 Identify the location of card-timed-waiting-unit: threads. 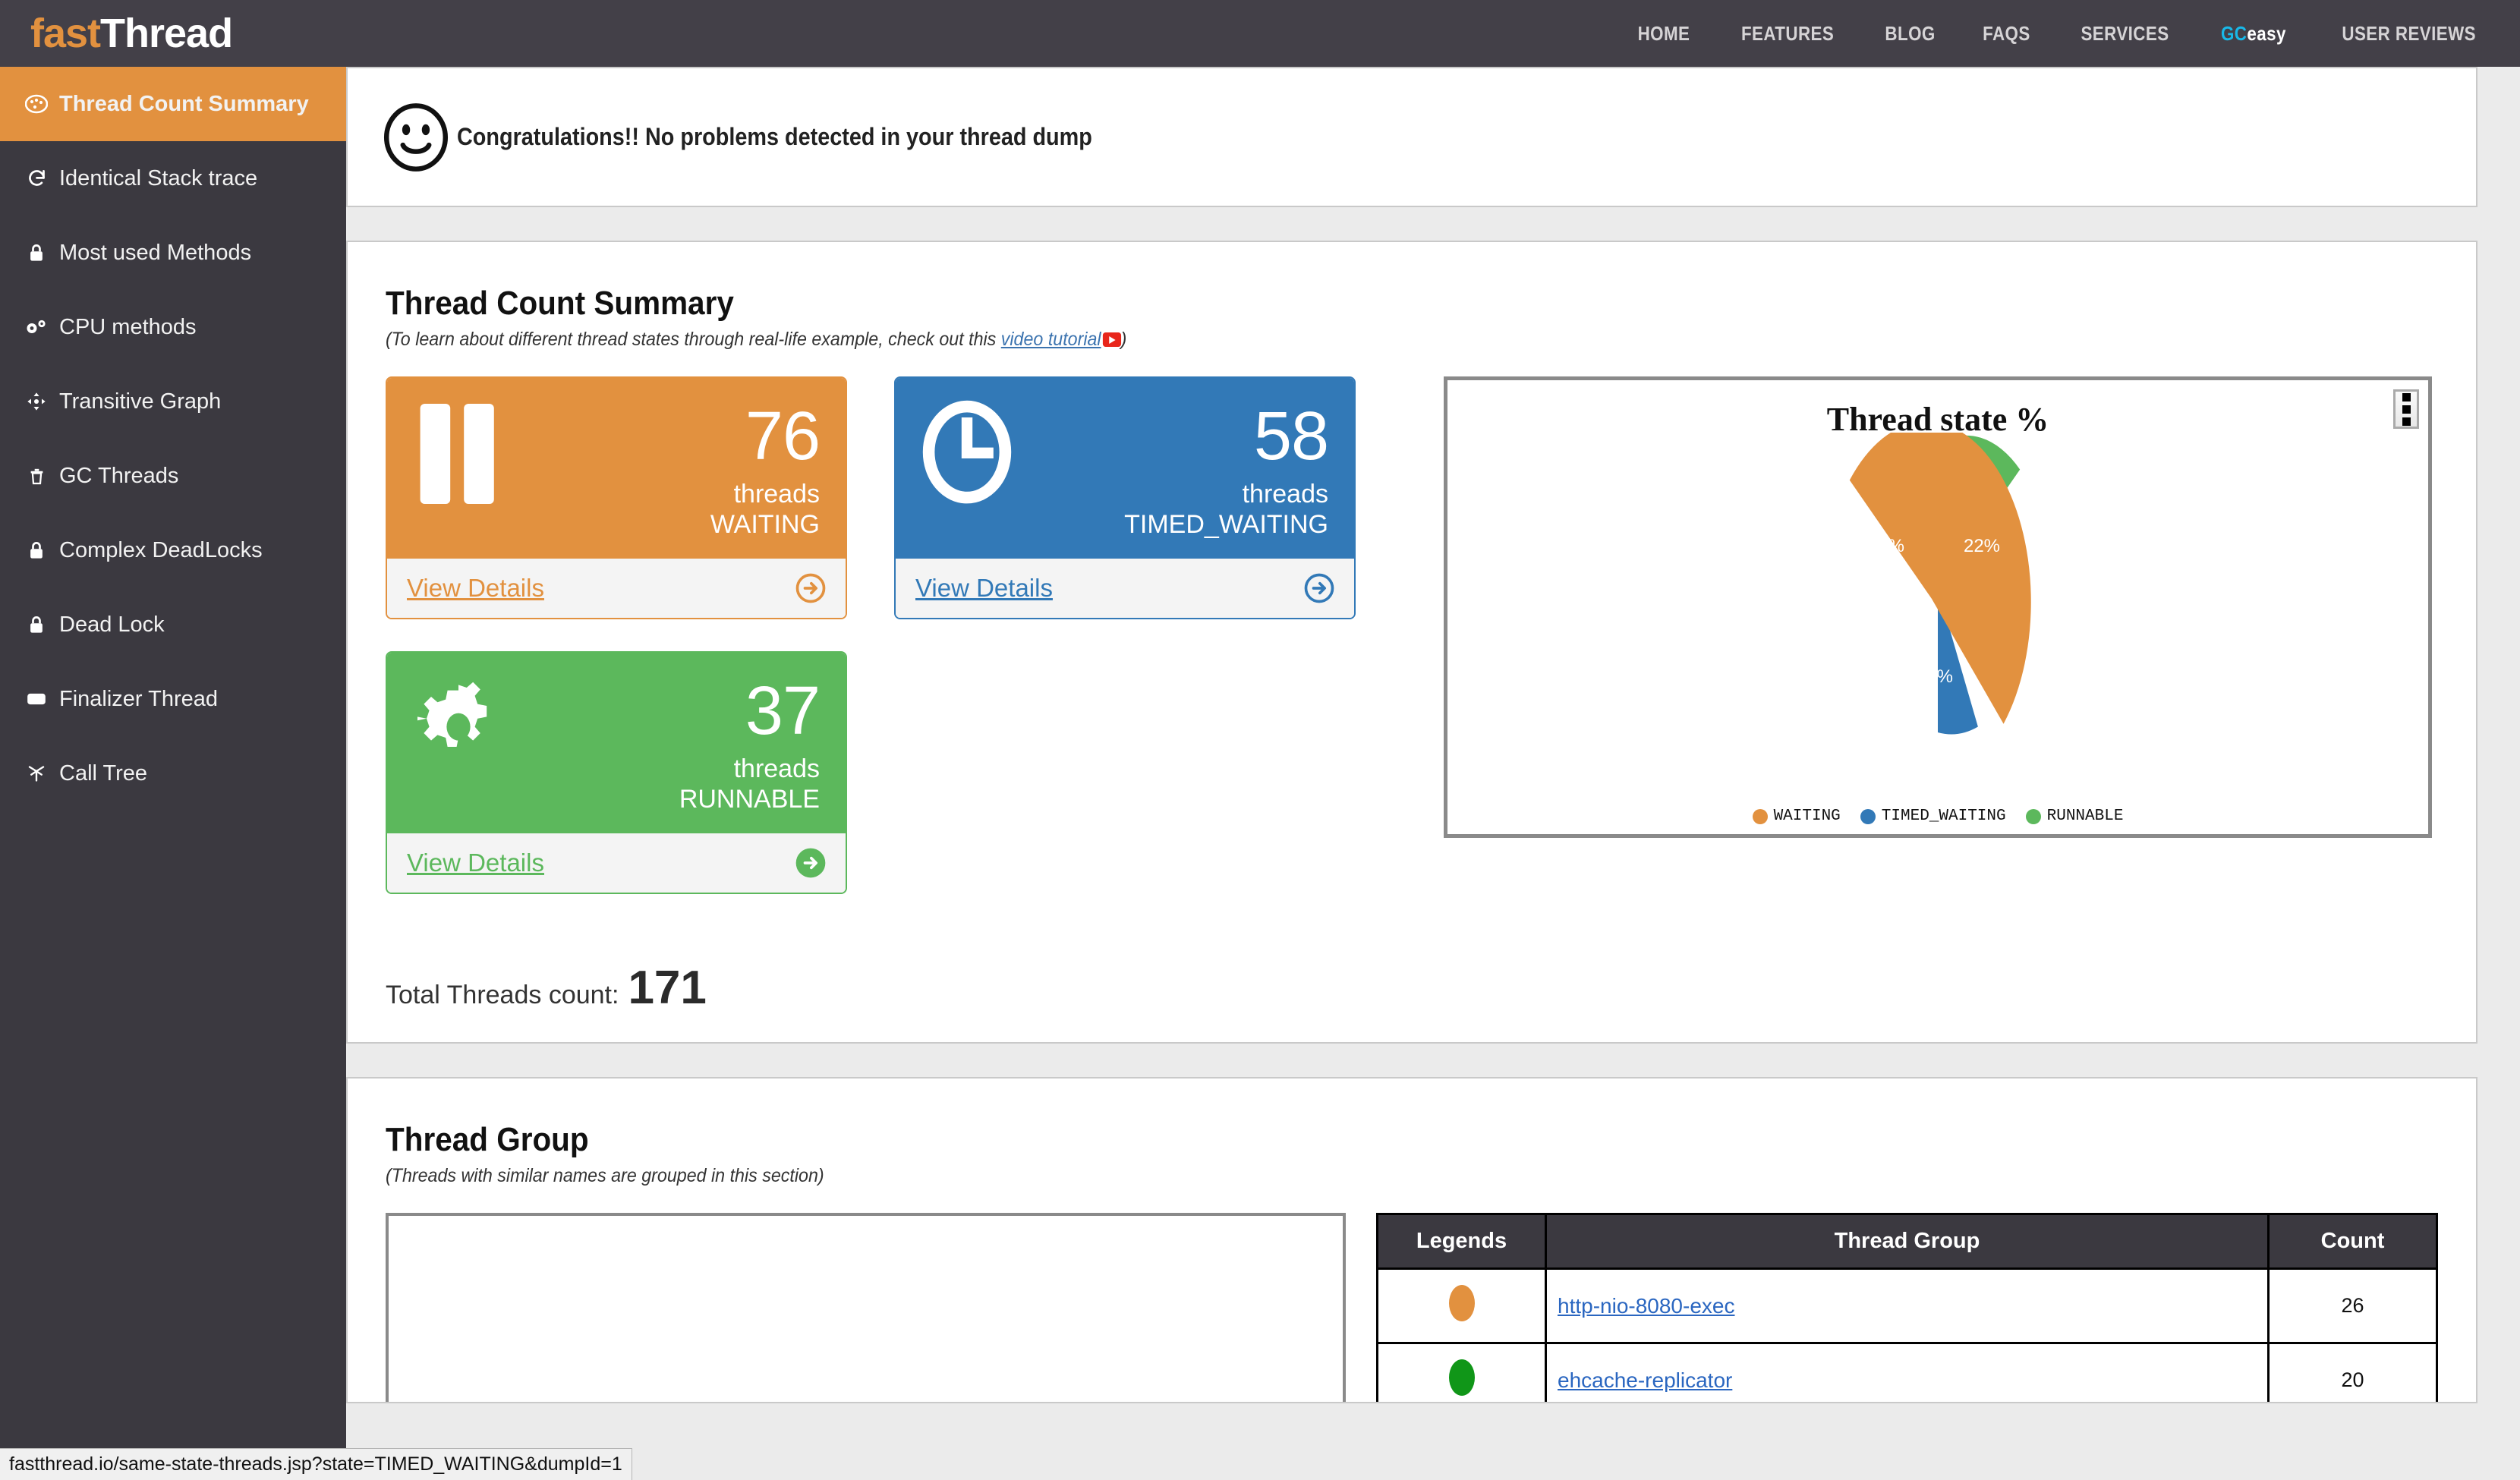
(1285, 494).